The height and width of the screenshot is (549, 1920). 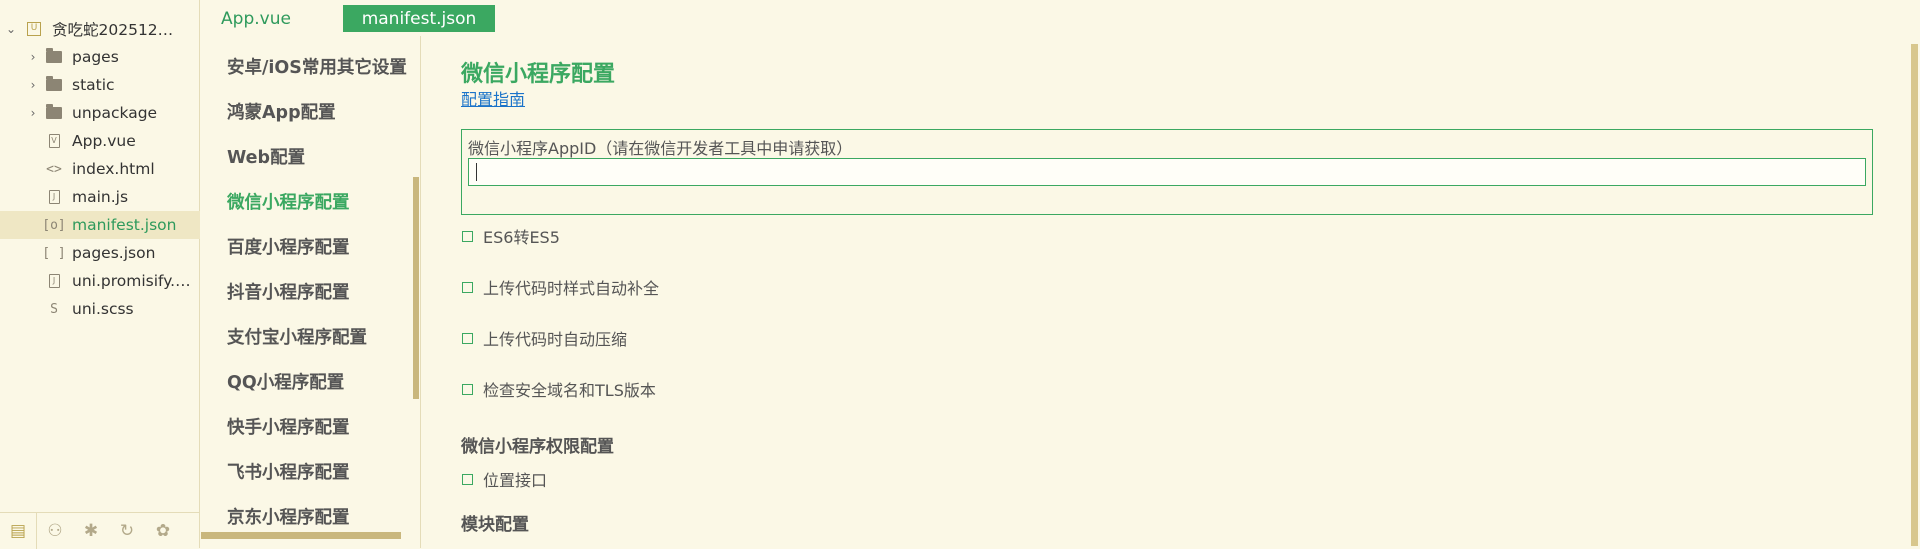 What do you see at coordinates (1060, 18) in the screenshot?
I see `editor-tab-bar: App.vue manifest.json` at bounding box center [1060, 18].